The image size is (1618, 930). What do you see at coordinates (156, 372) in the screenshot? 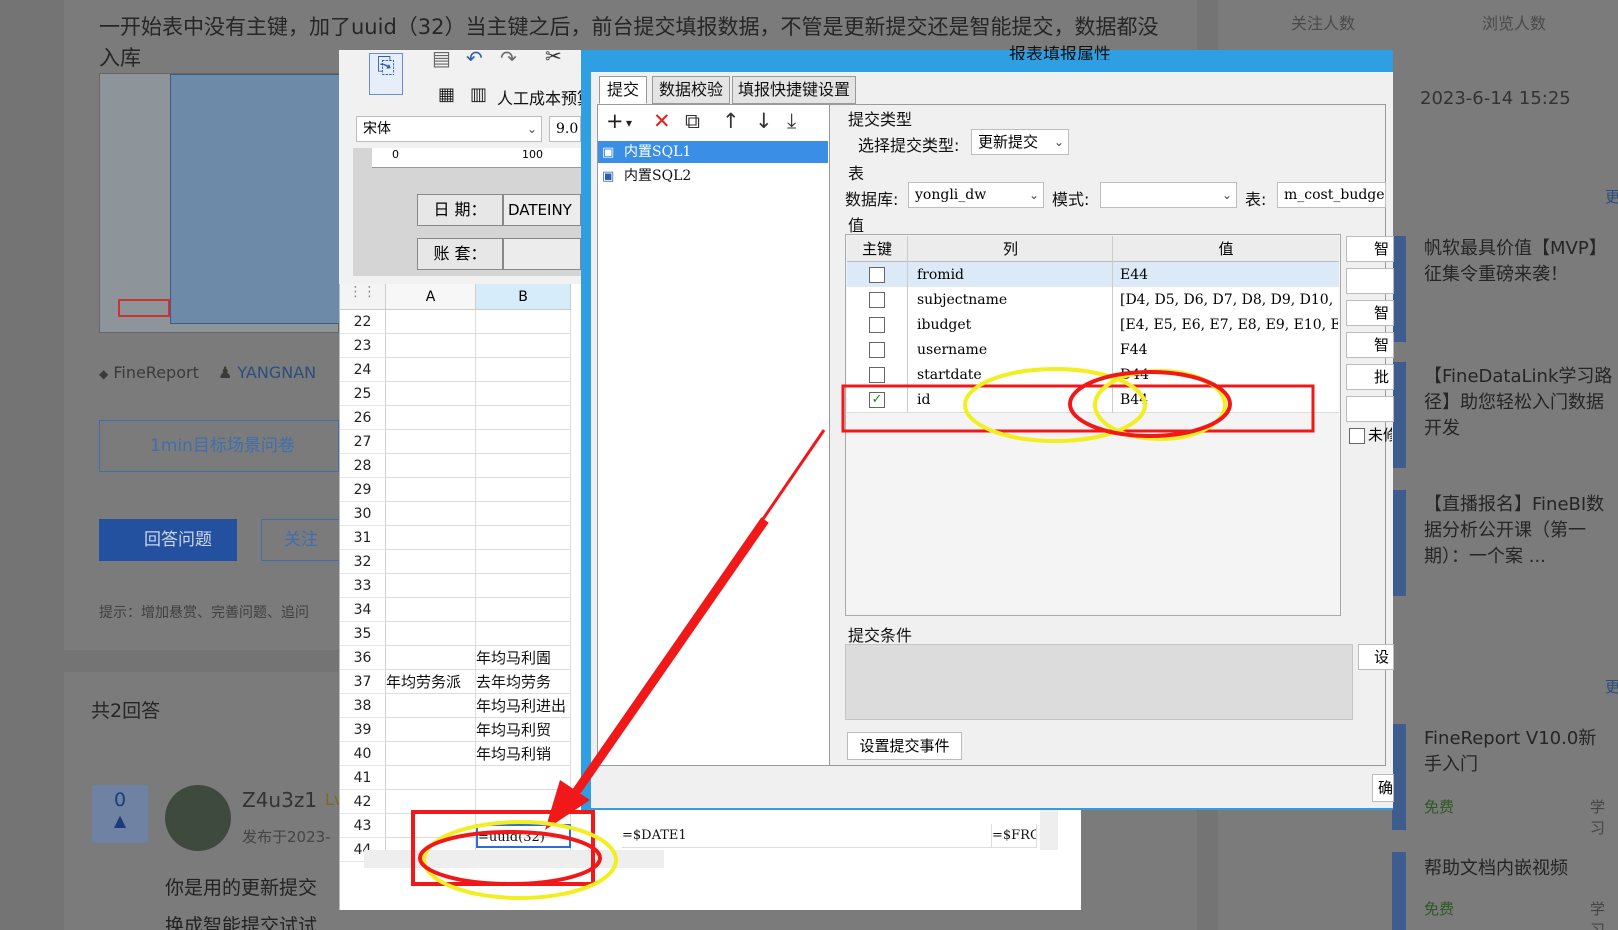
I see `tag-product: FineReport` at bounding box center [156, 372].